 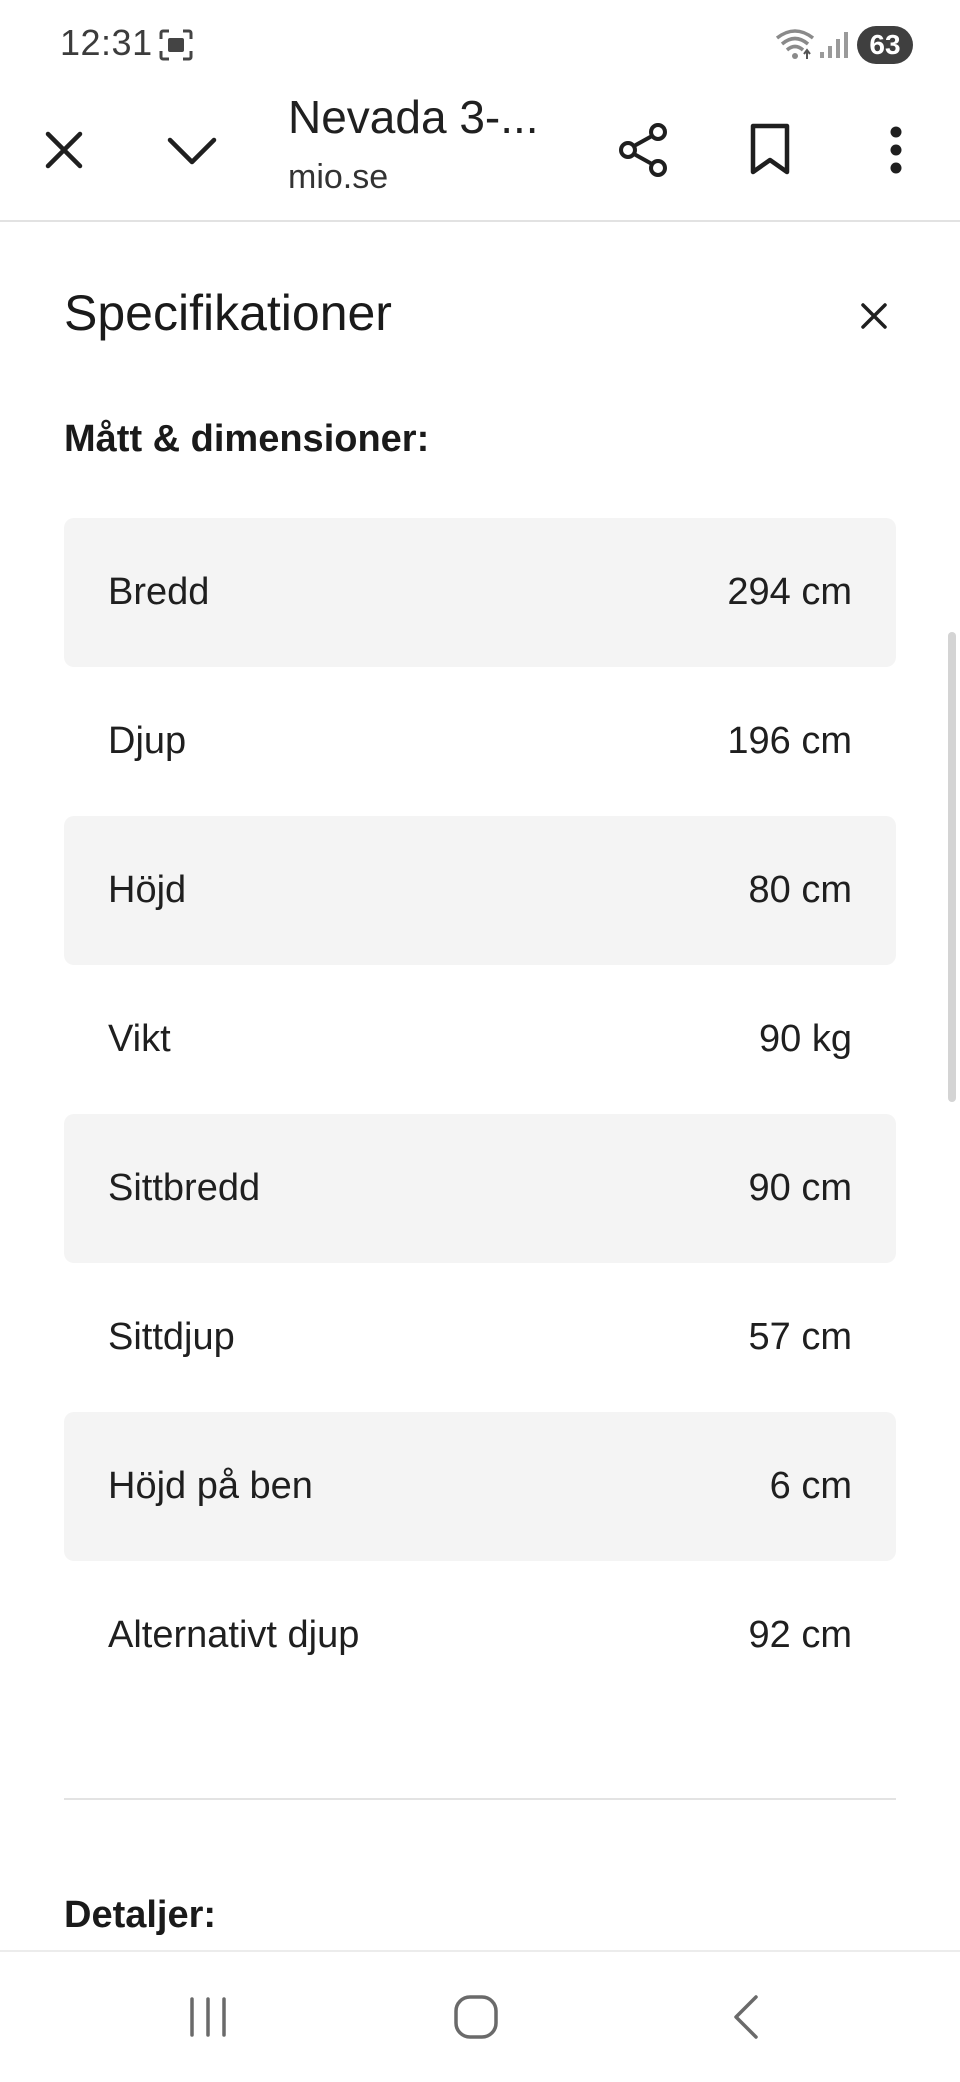 I want to click on spec-row-sittdjup: Sittdjup 57 cm, so click(x=480, y=1337).